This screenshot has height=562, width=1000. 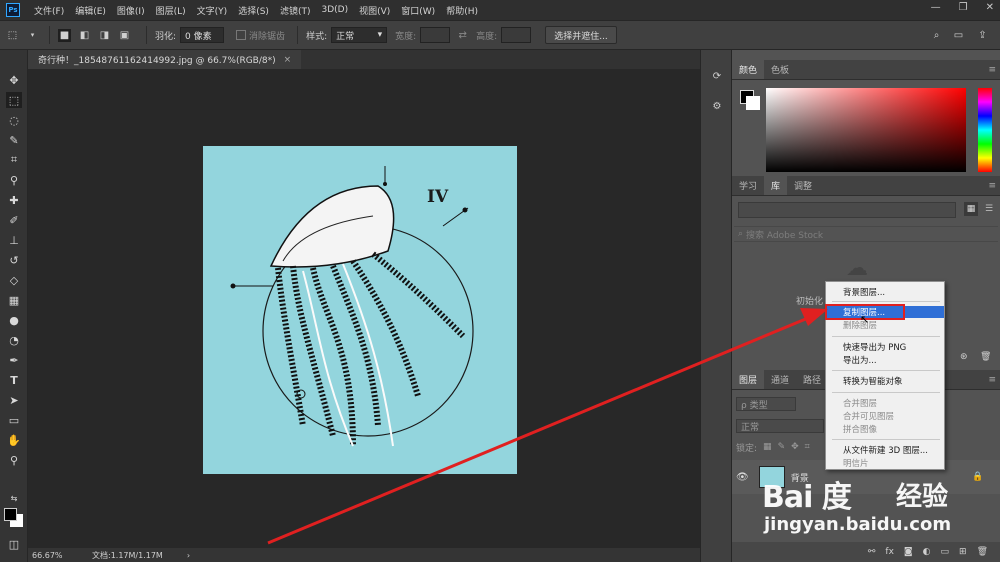 I want to click on lock-position-icon: ✥, so click(x=795, y=447).